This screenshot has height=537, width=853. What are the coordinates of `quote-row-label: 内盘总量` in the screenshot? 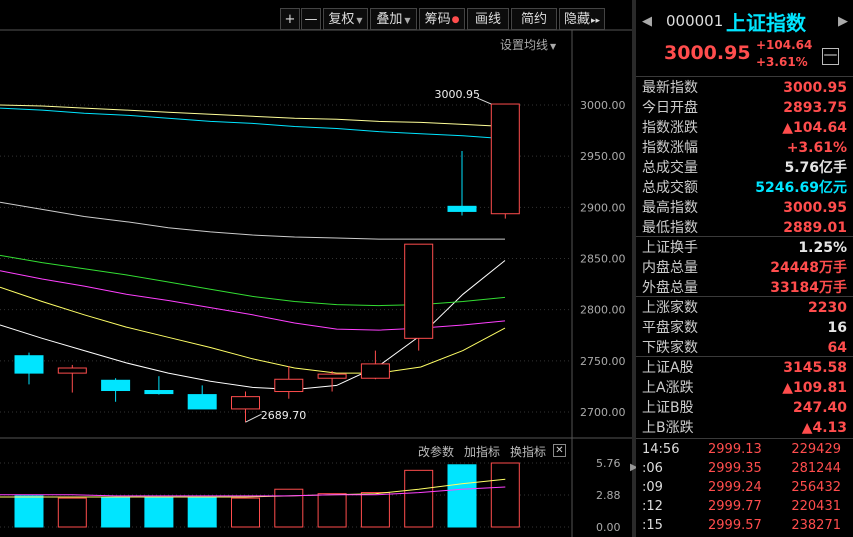 It's located at (670, 268).